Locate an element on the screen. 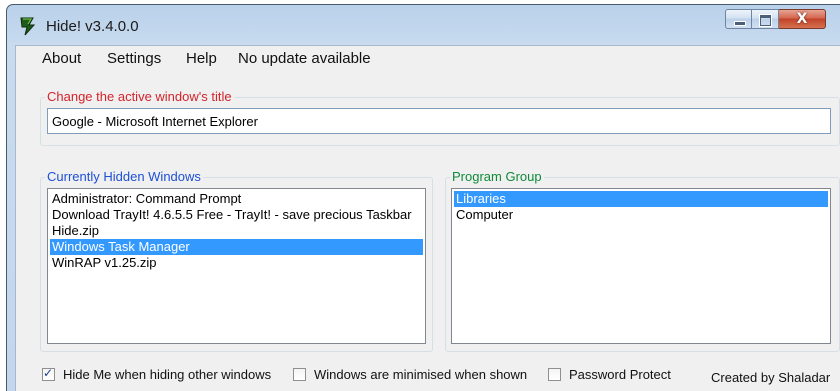 This screenshot has height=391, width=840. password-label: Password Protect is located at coordinates (620, 374).